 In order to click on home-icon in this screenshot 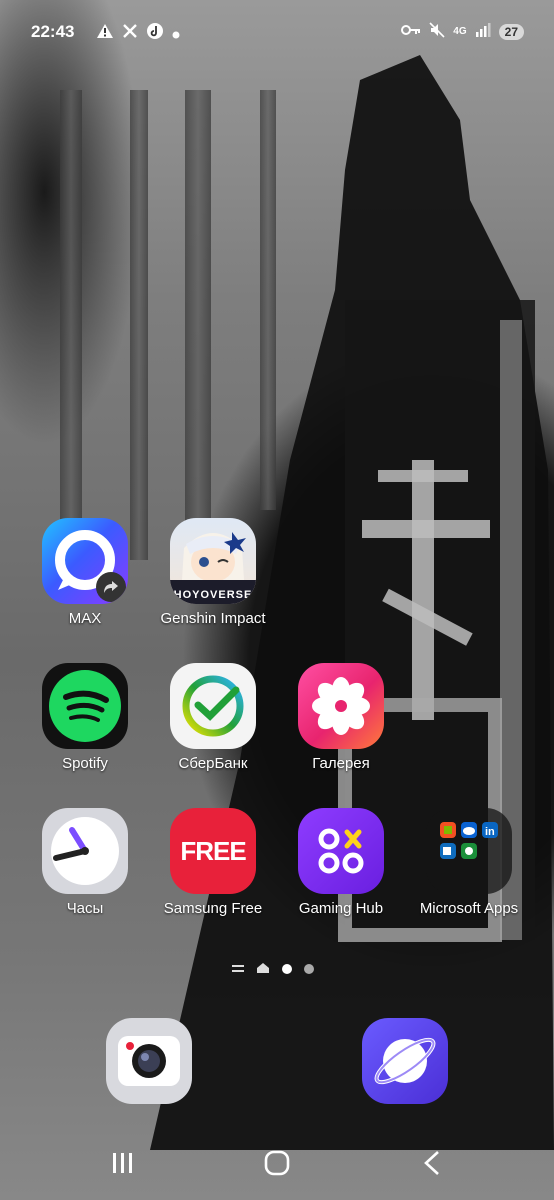, I will do `click(277, 1163)`.